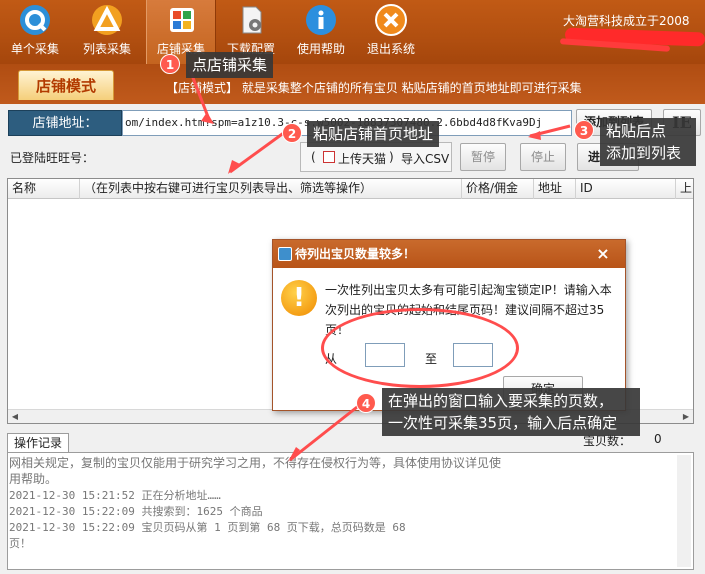  What do you see at coordinates (366, 403) in the screenshot?
I see `step-4-badge: 4` at bounding box center [366, 403].